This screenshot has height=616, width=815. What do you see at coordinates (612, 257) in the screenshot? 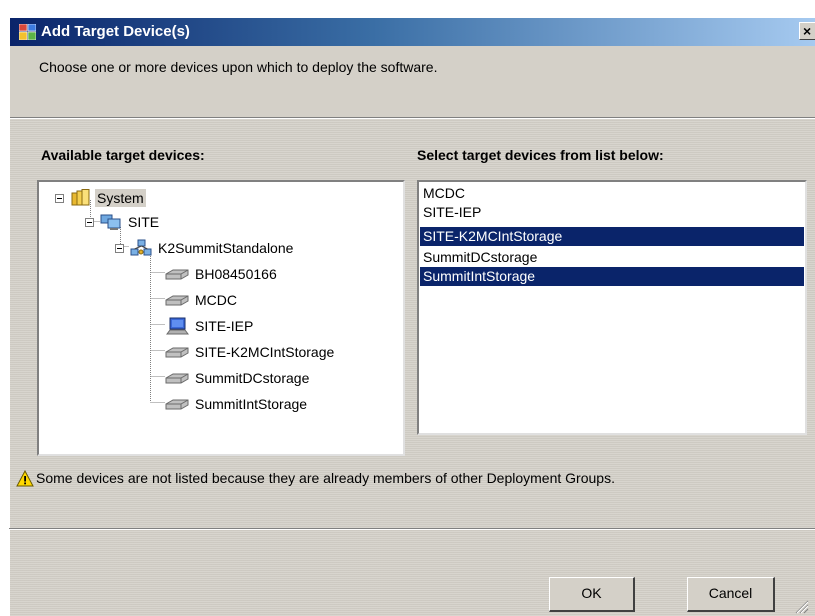
I see `list-item-summitdcstorage: SummitDCstorage` at bounding box center [612, 257].